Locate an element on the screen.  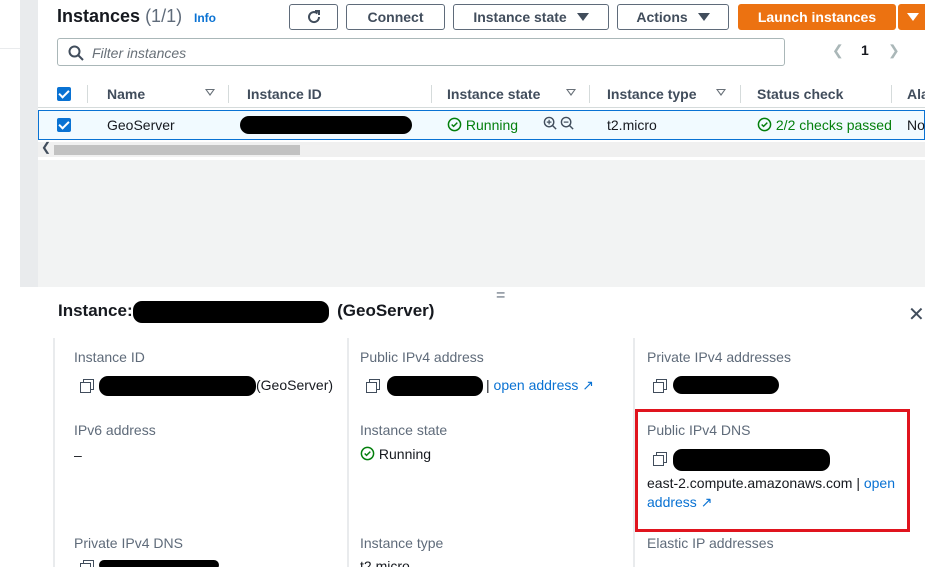
scroll-left-icon: ❮ is located at coordinates (46, 147).